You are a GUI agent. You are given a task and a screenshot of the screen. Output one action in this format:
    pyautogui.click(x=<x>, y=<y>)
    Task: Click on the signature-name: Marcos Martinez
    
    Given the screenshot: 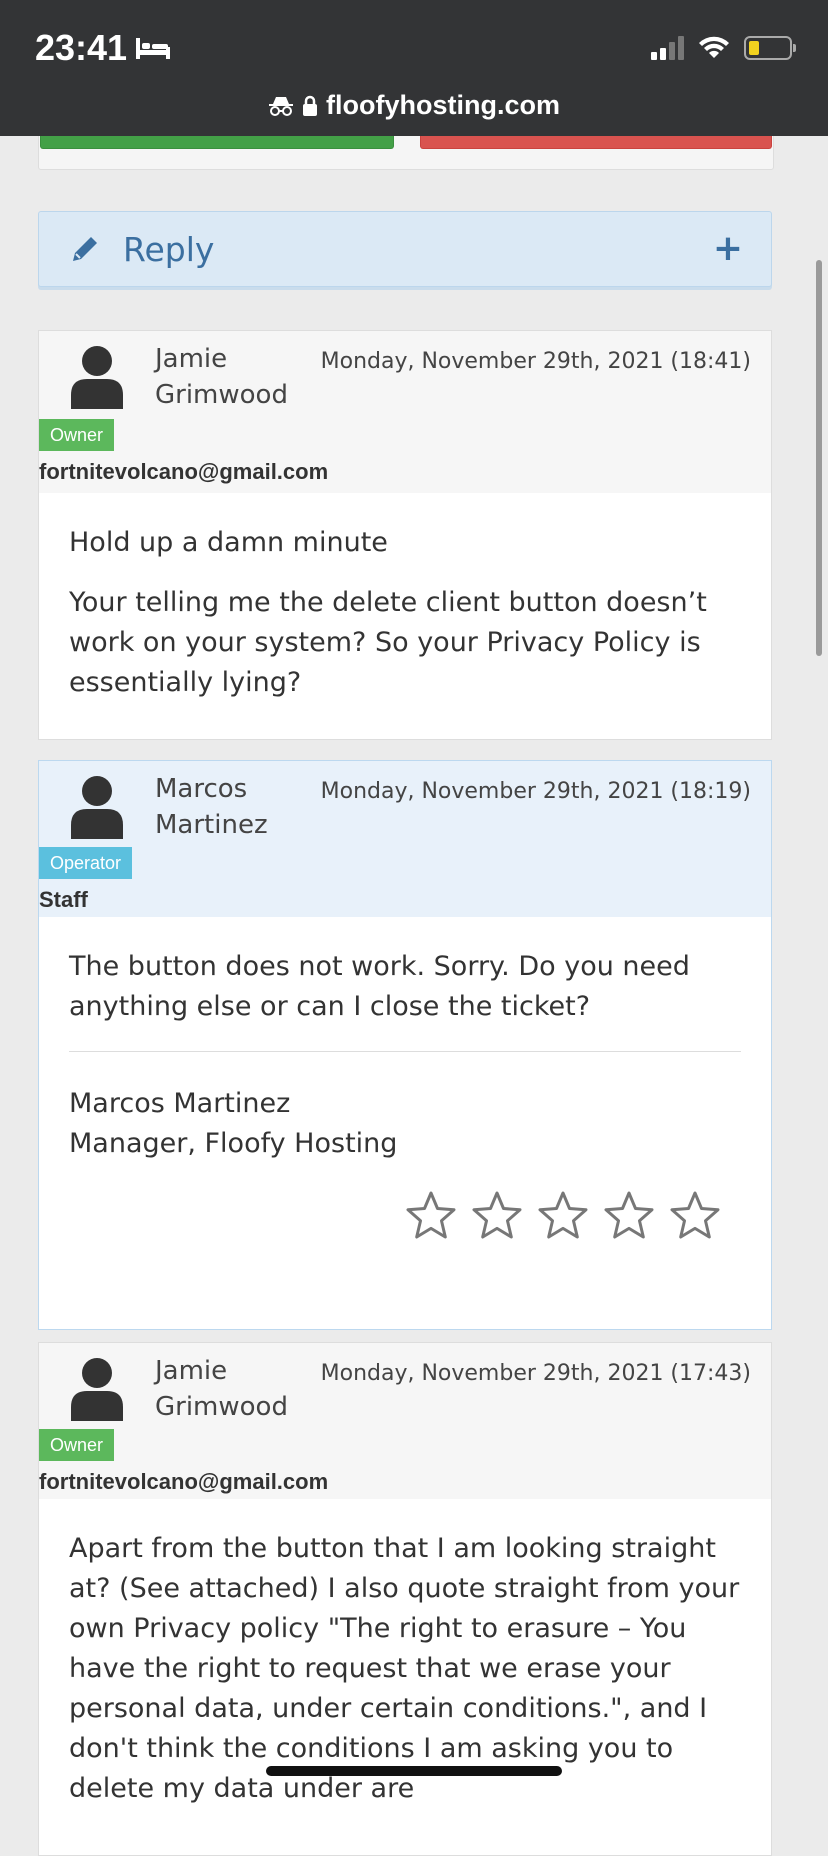 What is the action you would take?
    pyautogui.click(x=180, y=1103)
    